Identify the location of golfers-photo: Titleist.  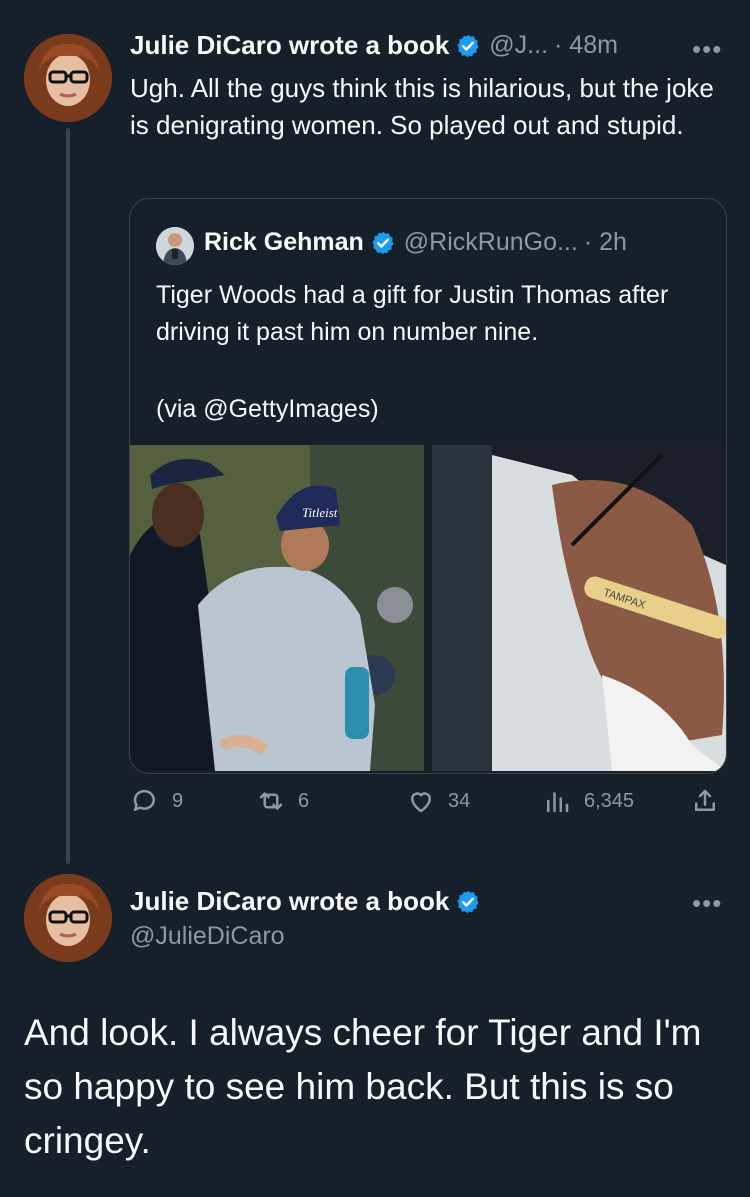
(277, 608).